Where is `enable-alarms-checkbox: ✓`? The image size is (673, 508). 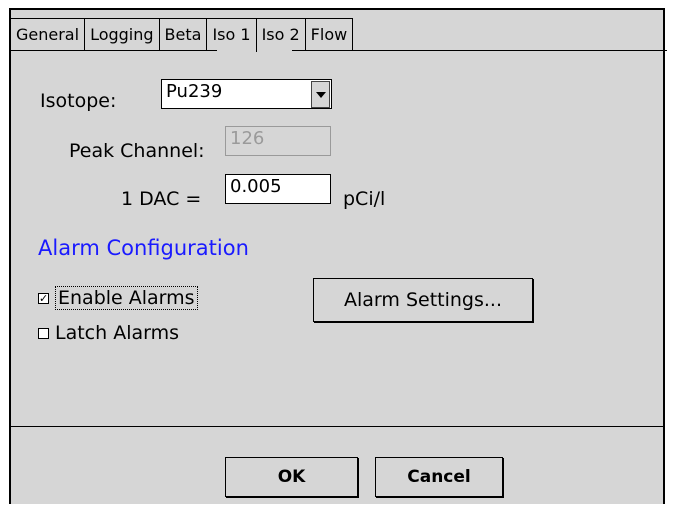 enable-alarms-checkbox: ✓ is located at coordinates (43, 298).